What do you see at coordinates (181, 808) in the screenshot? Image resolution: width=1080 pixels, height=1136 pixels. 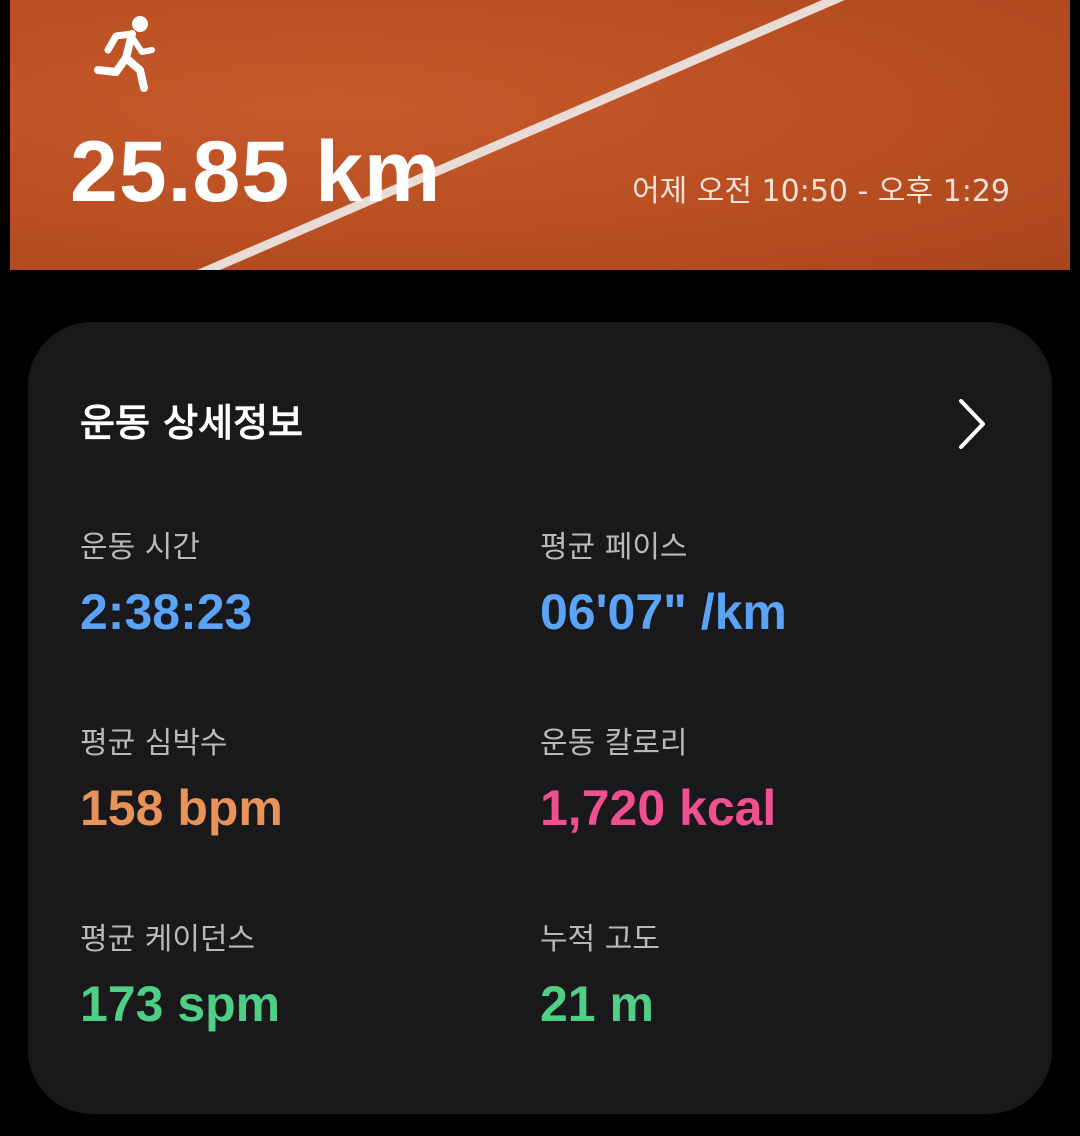 I see `metric-value: 158 bpm` at bounding box center [181, 808].